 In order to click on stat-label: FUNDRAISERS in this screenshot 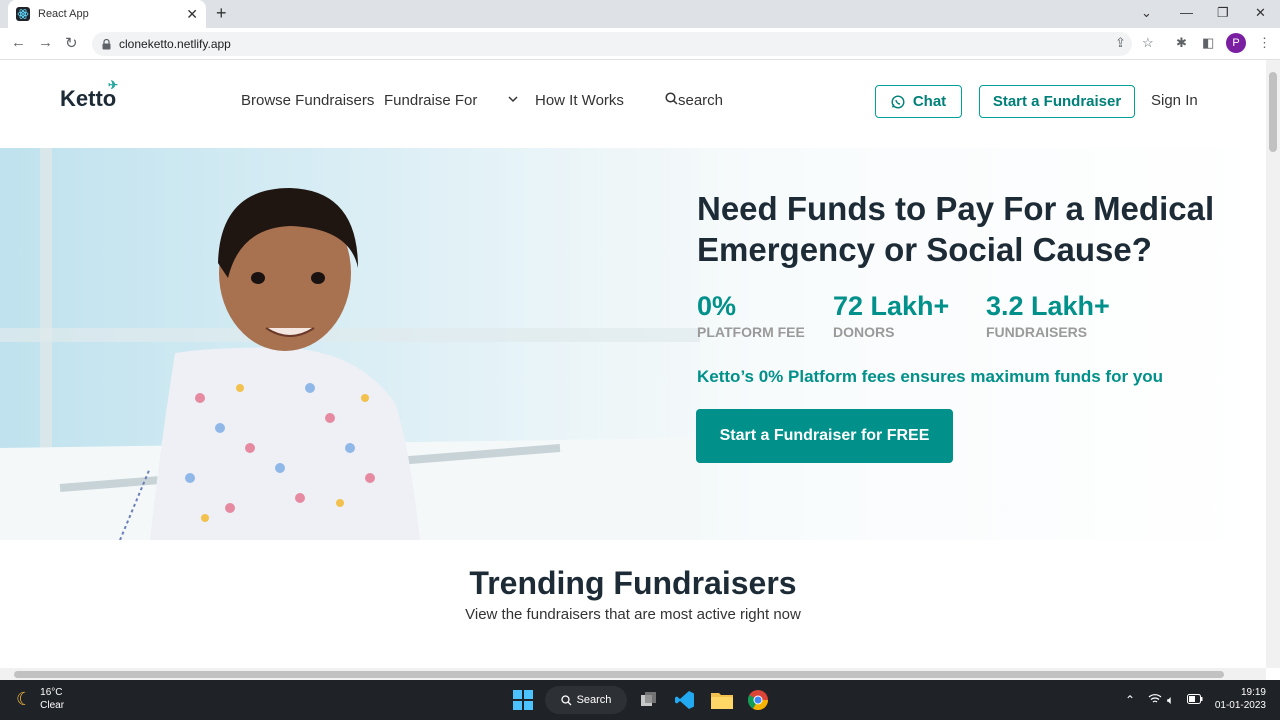, I will do `click(1037, 332)`.